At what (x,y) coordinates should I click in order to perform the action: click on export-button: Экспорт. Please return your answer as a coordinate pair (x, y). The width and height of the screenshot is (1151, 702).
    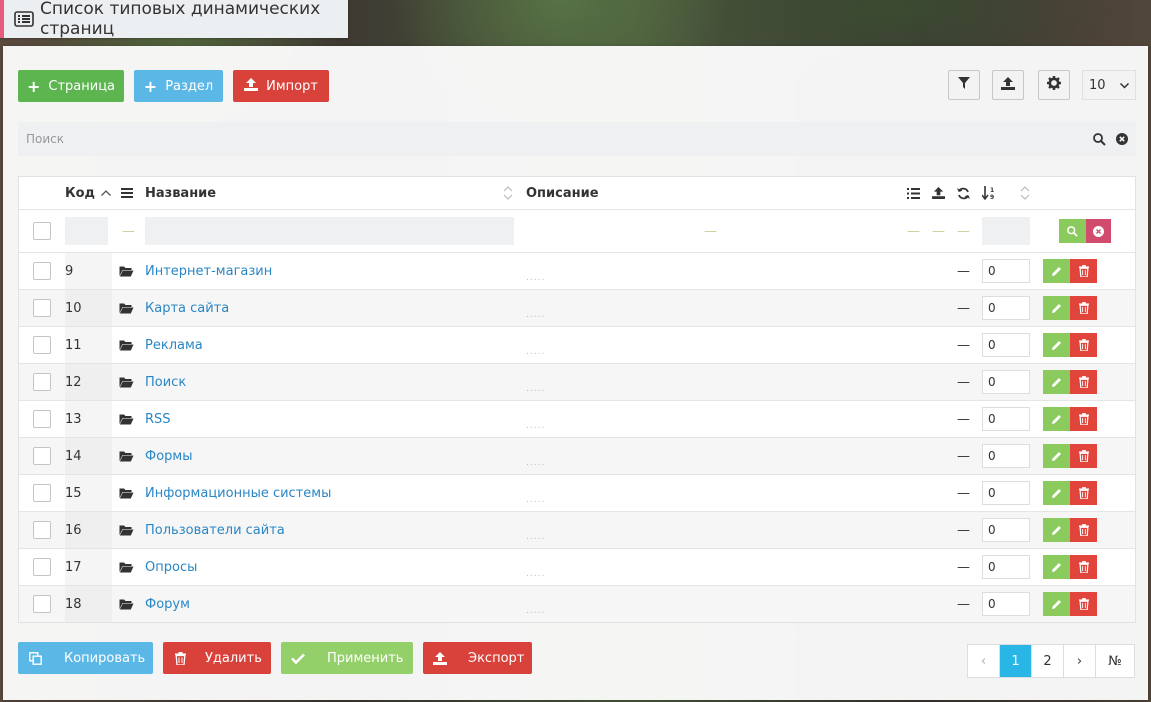
    Looking at the image, I should click on (477, 658).